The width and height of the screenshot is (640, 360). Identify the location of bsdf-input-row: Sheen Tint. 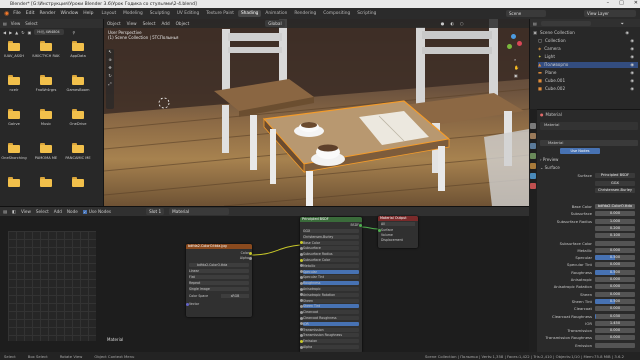
(331, 306).